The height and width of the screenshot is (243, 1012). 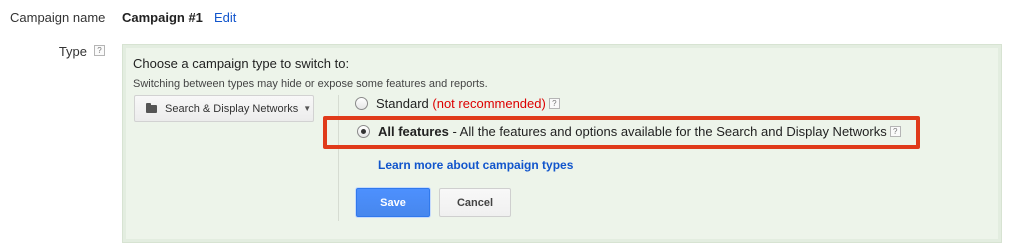 What do you see at coordinates (413, 131) in the screenshot?
I see `option-all-features-label: All features` at bounding box center [413, 131].